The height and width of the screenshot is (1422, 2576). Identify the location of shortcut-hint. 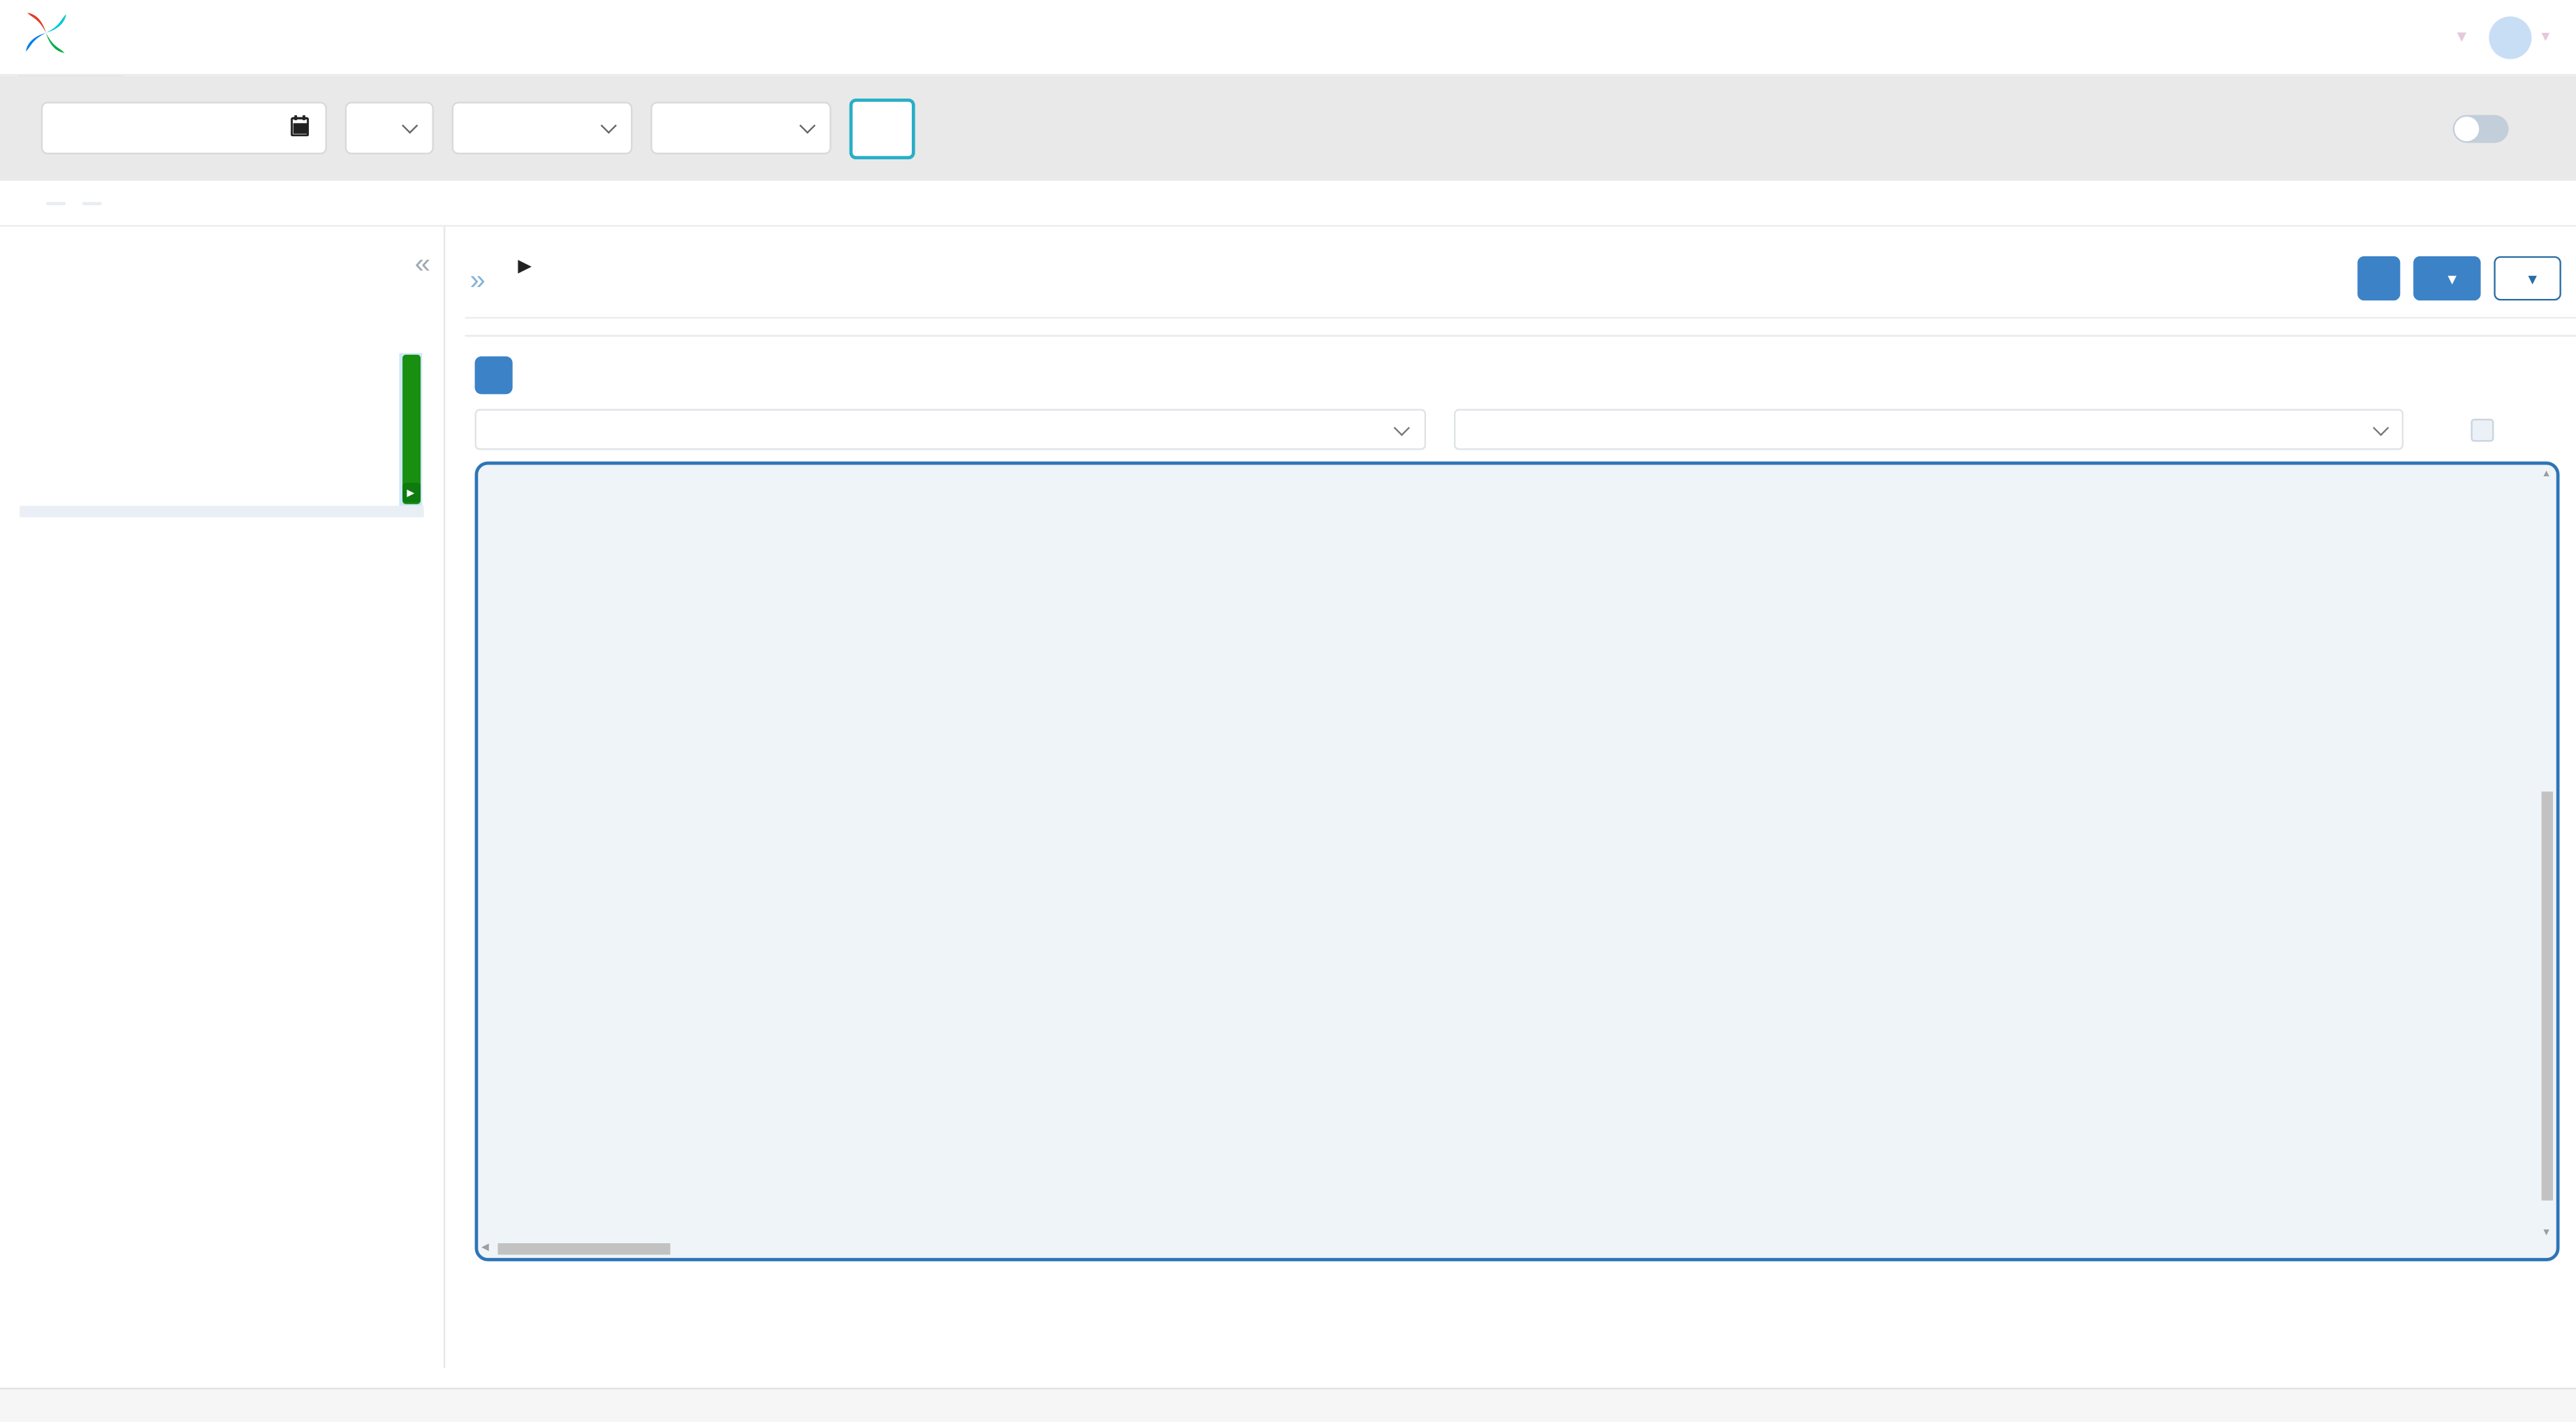
(74, 203).